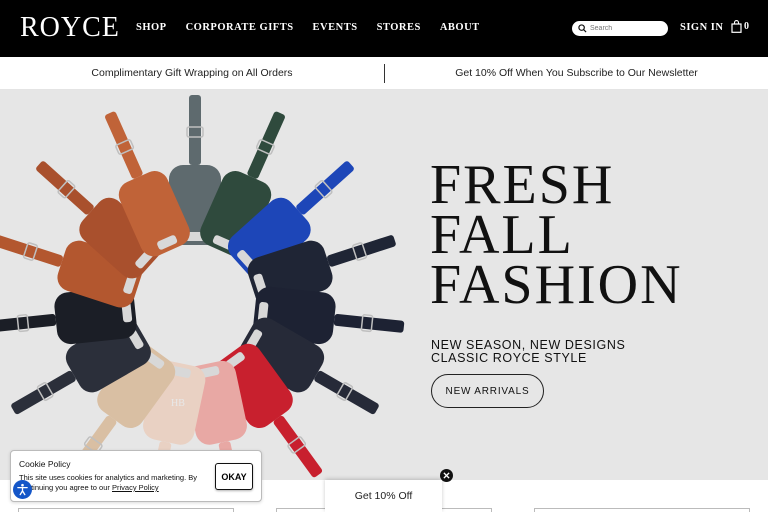 Image resolution: width=768 pixels, height=512 pixels. Describe the element at coordinates (460, 27) in the screenshot. I see `nav-about: ABOUT` at that location.